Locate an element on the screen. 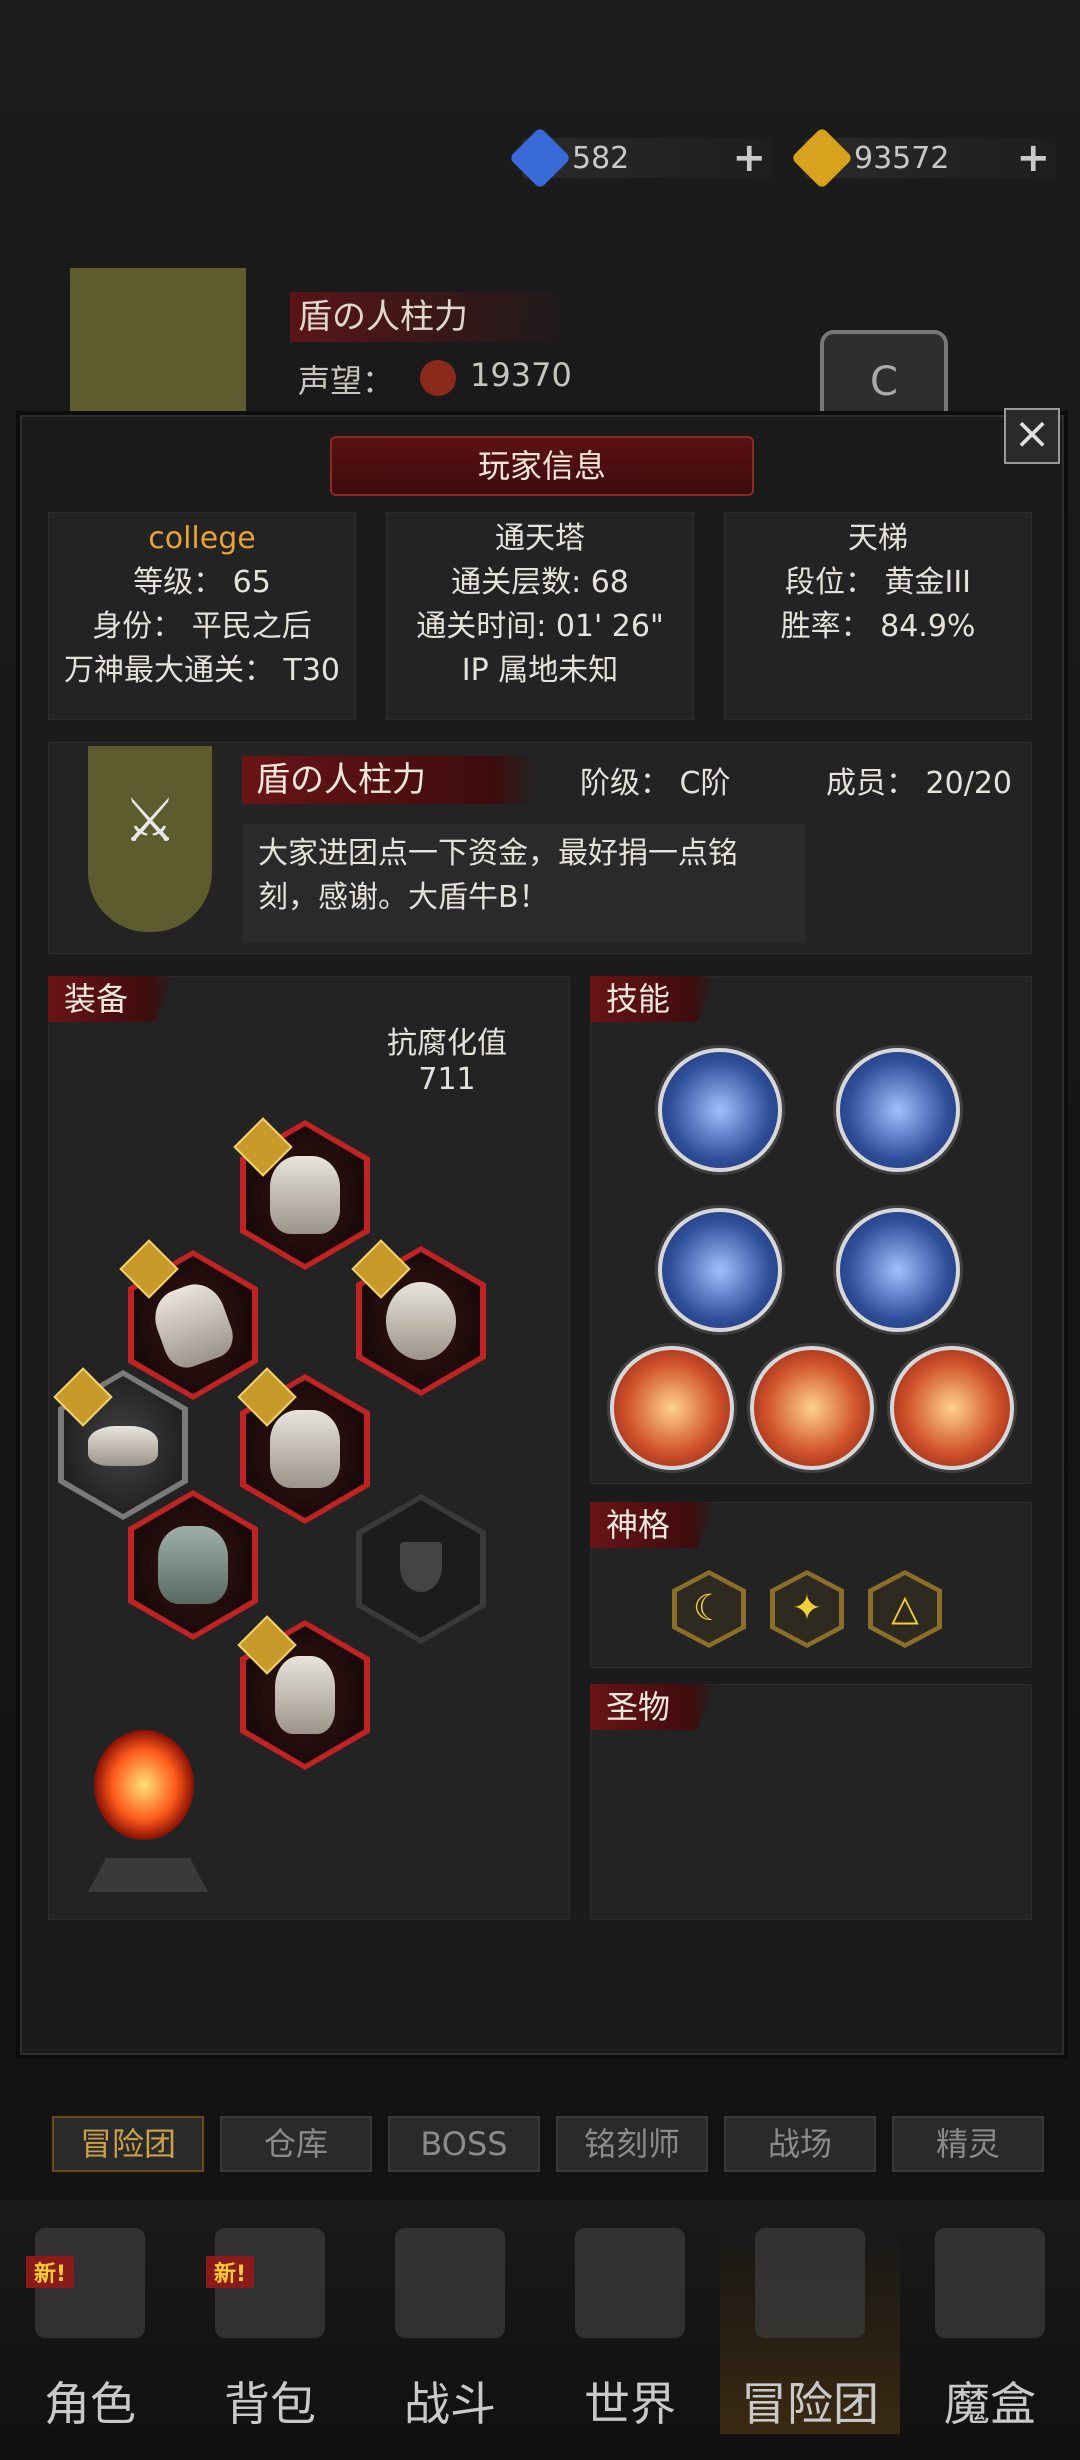  tower-card: 通天塔 通关层数: 68 通关时间: 01' 26" IP 属地未知 is located at coordinates (540, 616).